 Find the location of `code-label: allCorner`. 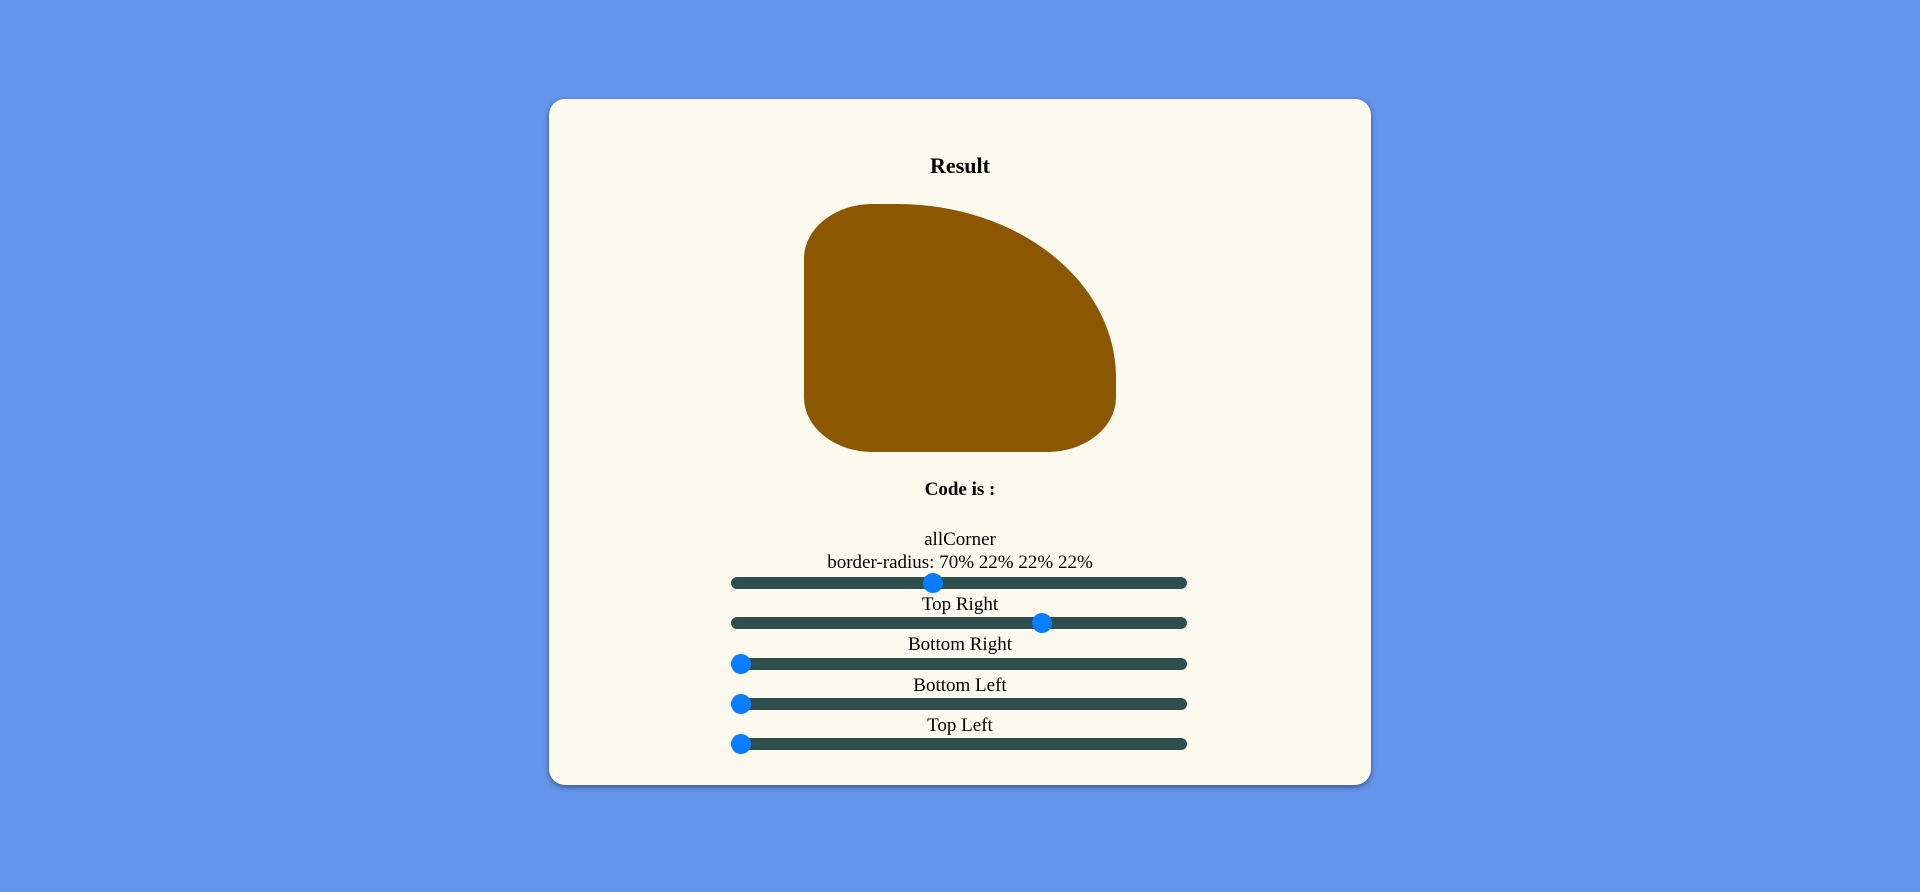

code-label: allCorner is located at coordinates (960, 539).